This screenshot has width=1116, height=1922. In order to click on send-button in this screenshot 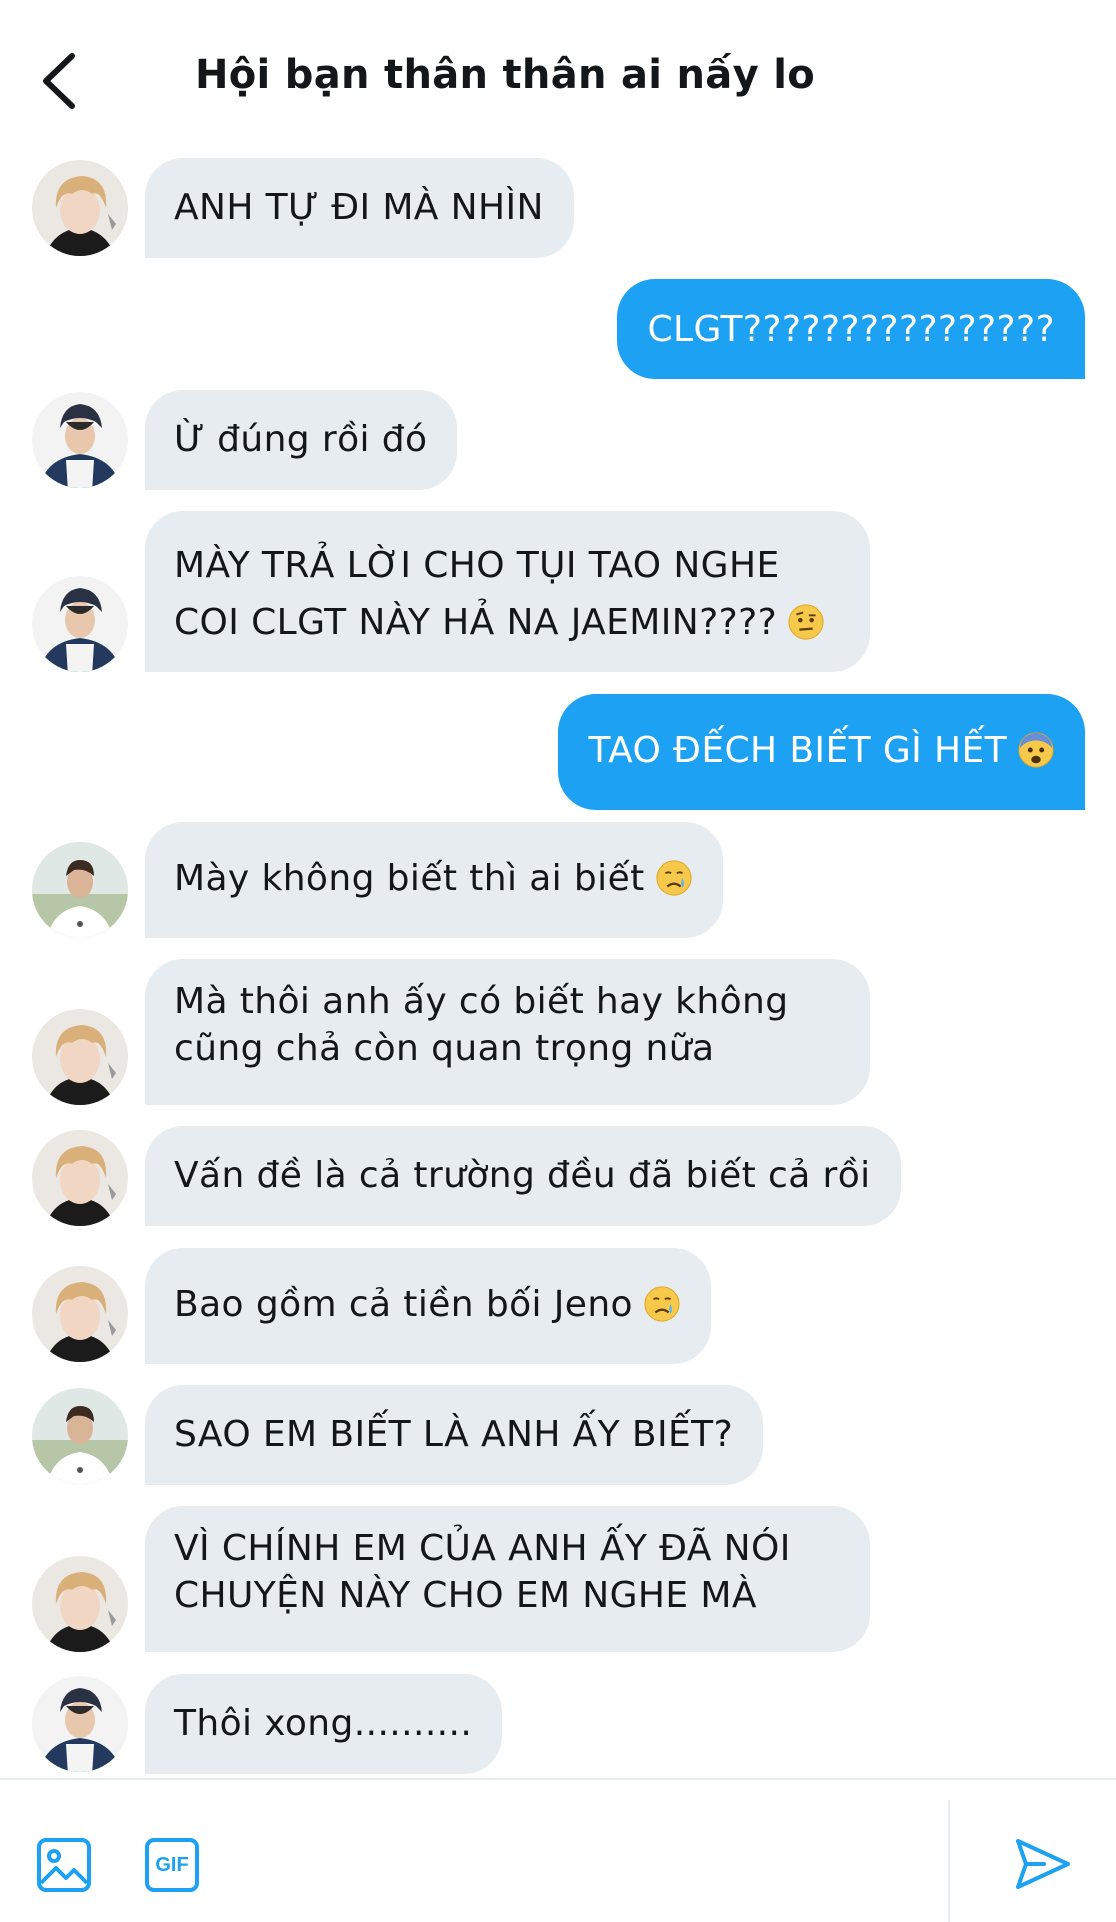, I will do `click(1043, 1866)`.